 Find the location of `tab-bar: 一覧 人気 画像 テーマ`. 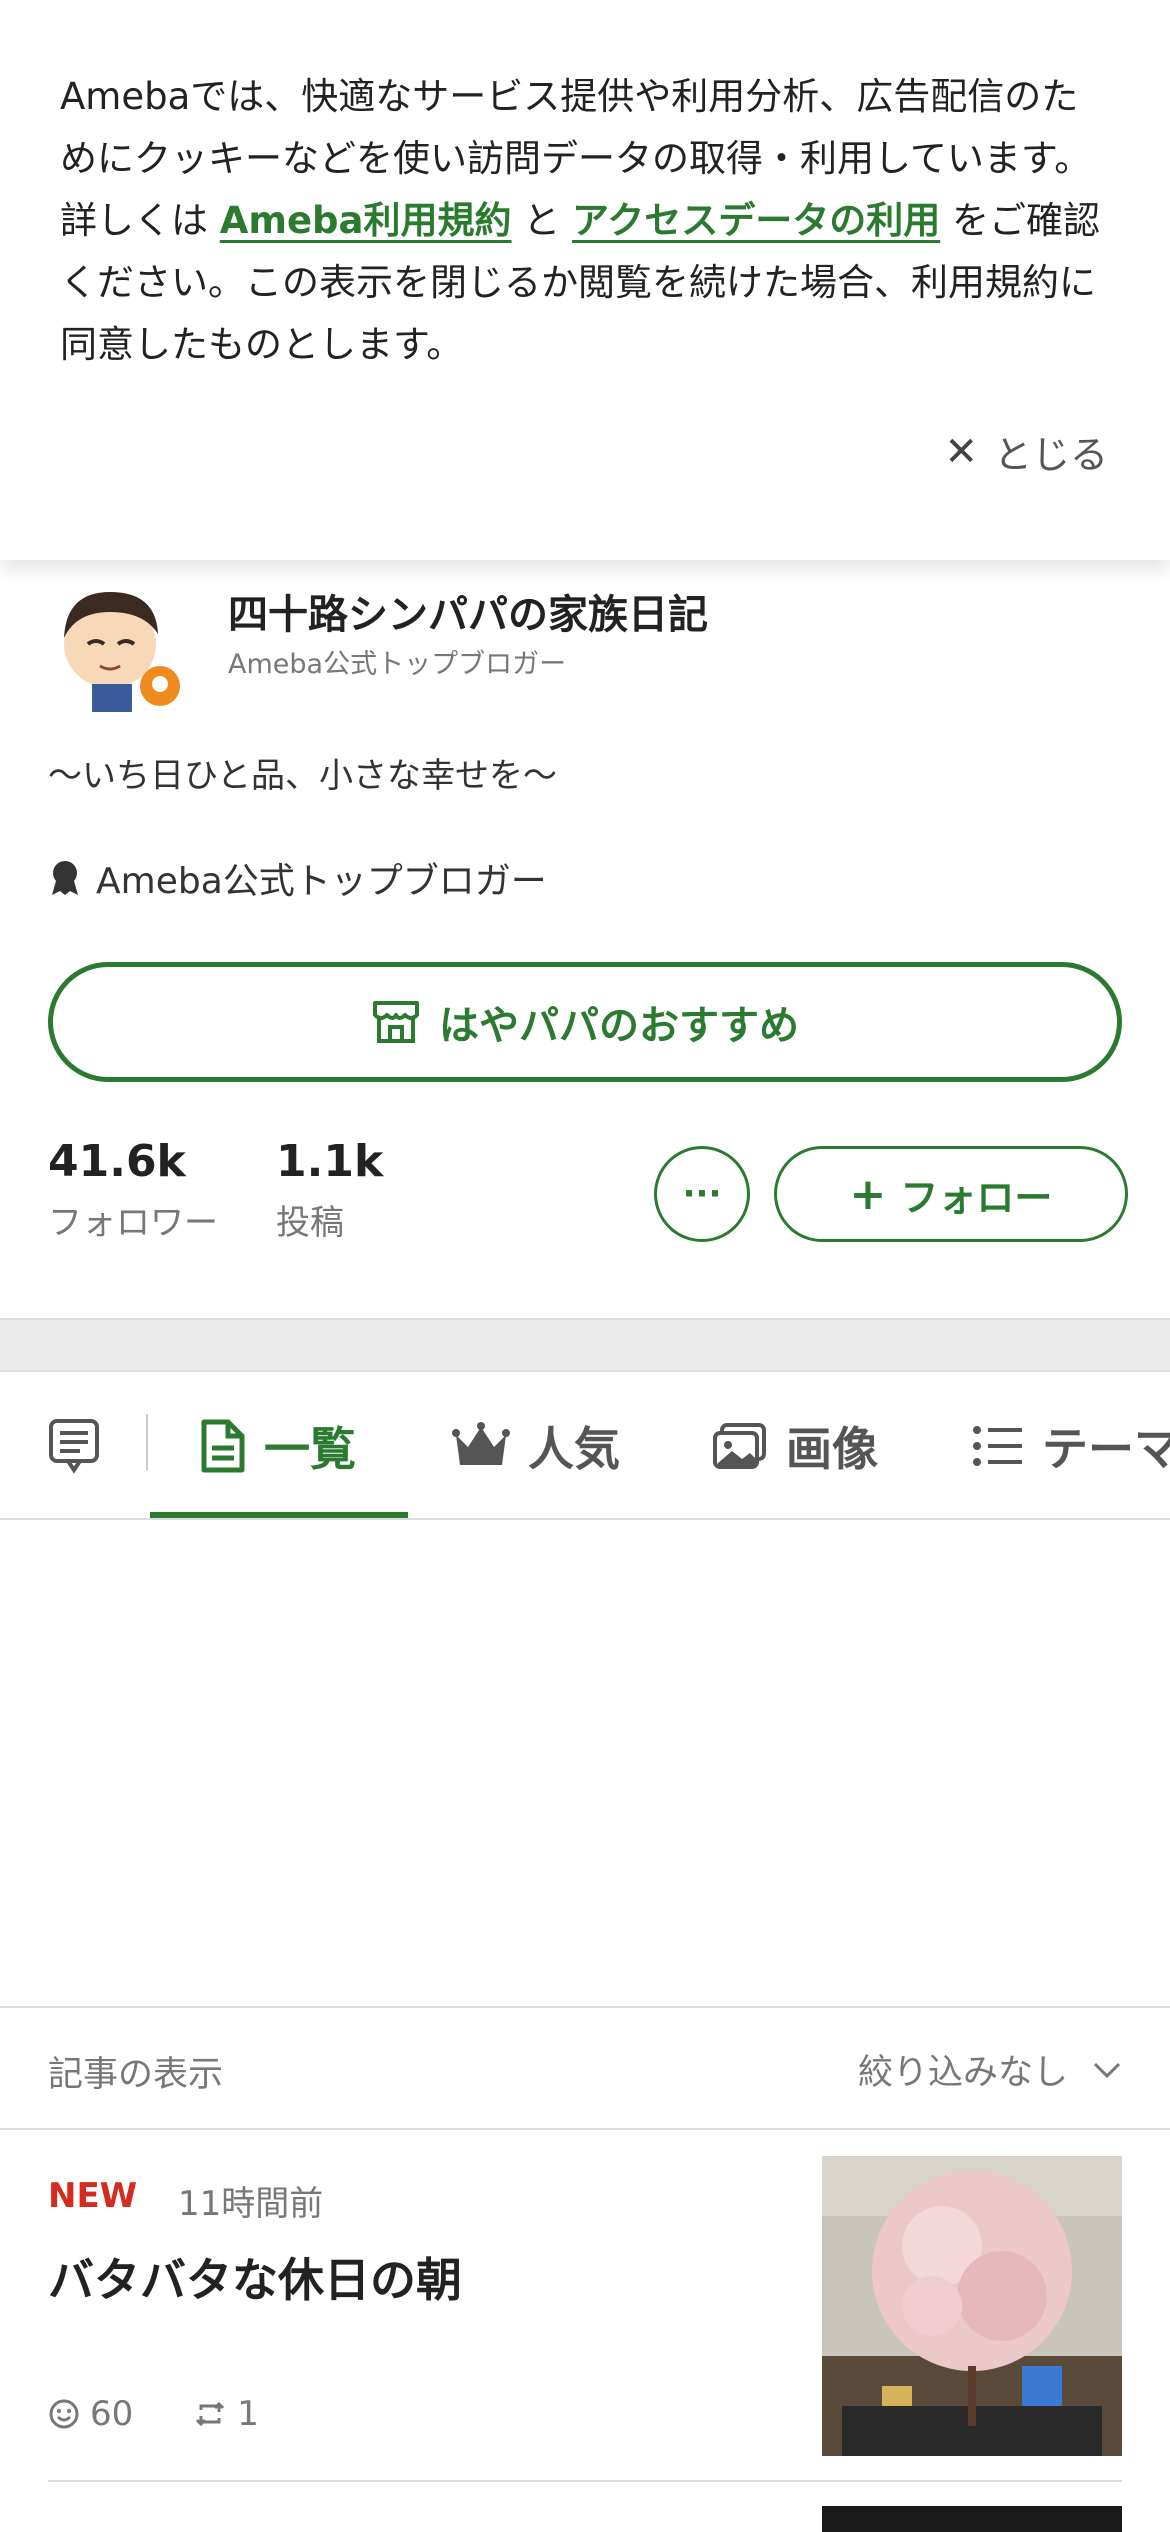

tab-bar: 一覧 人気 画像 テーマ is located at coordinates (585, 1446).